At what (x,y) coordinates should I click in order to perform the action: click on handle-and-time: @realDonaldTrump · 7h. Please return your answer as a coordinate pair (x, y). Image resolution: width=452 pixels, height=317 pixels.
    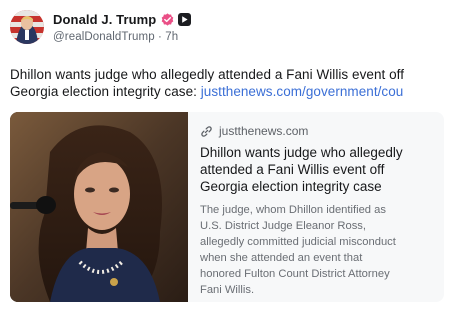
    Looking at the image, I should click on (122, 37).